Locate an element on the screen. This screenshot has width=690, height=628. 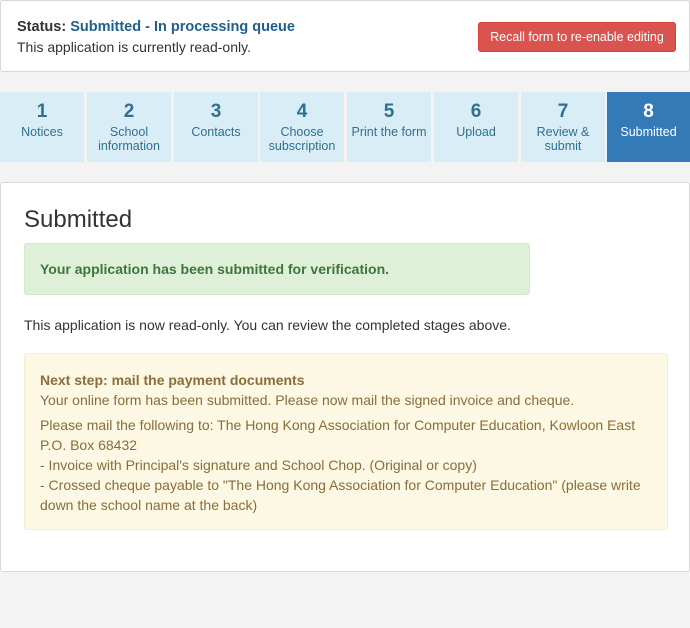
step-label: Submitted is located at coordinates (648, 132).